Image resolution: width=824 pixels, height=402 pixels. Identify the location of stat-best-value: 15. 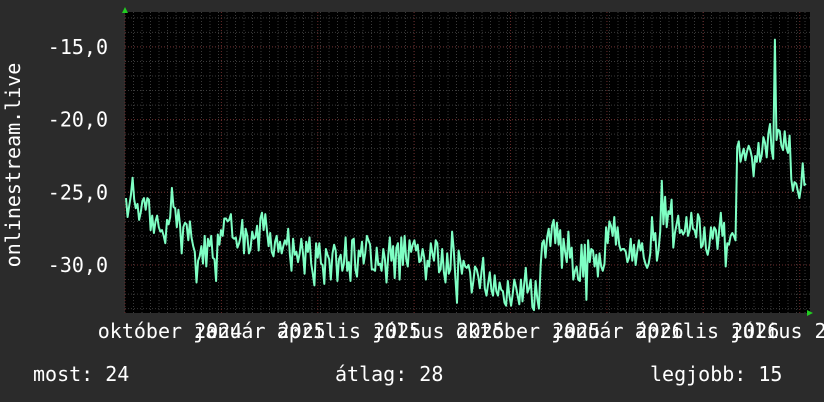
(770, 374).